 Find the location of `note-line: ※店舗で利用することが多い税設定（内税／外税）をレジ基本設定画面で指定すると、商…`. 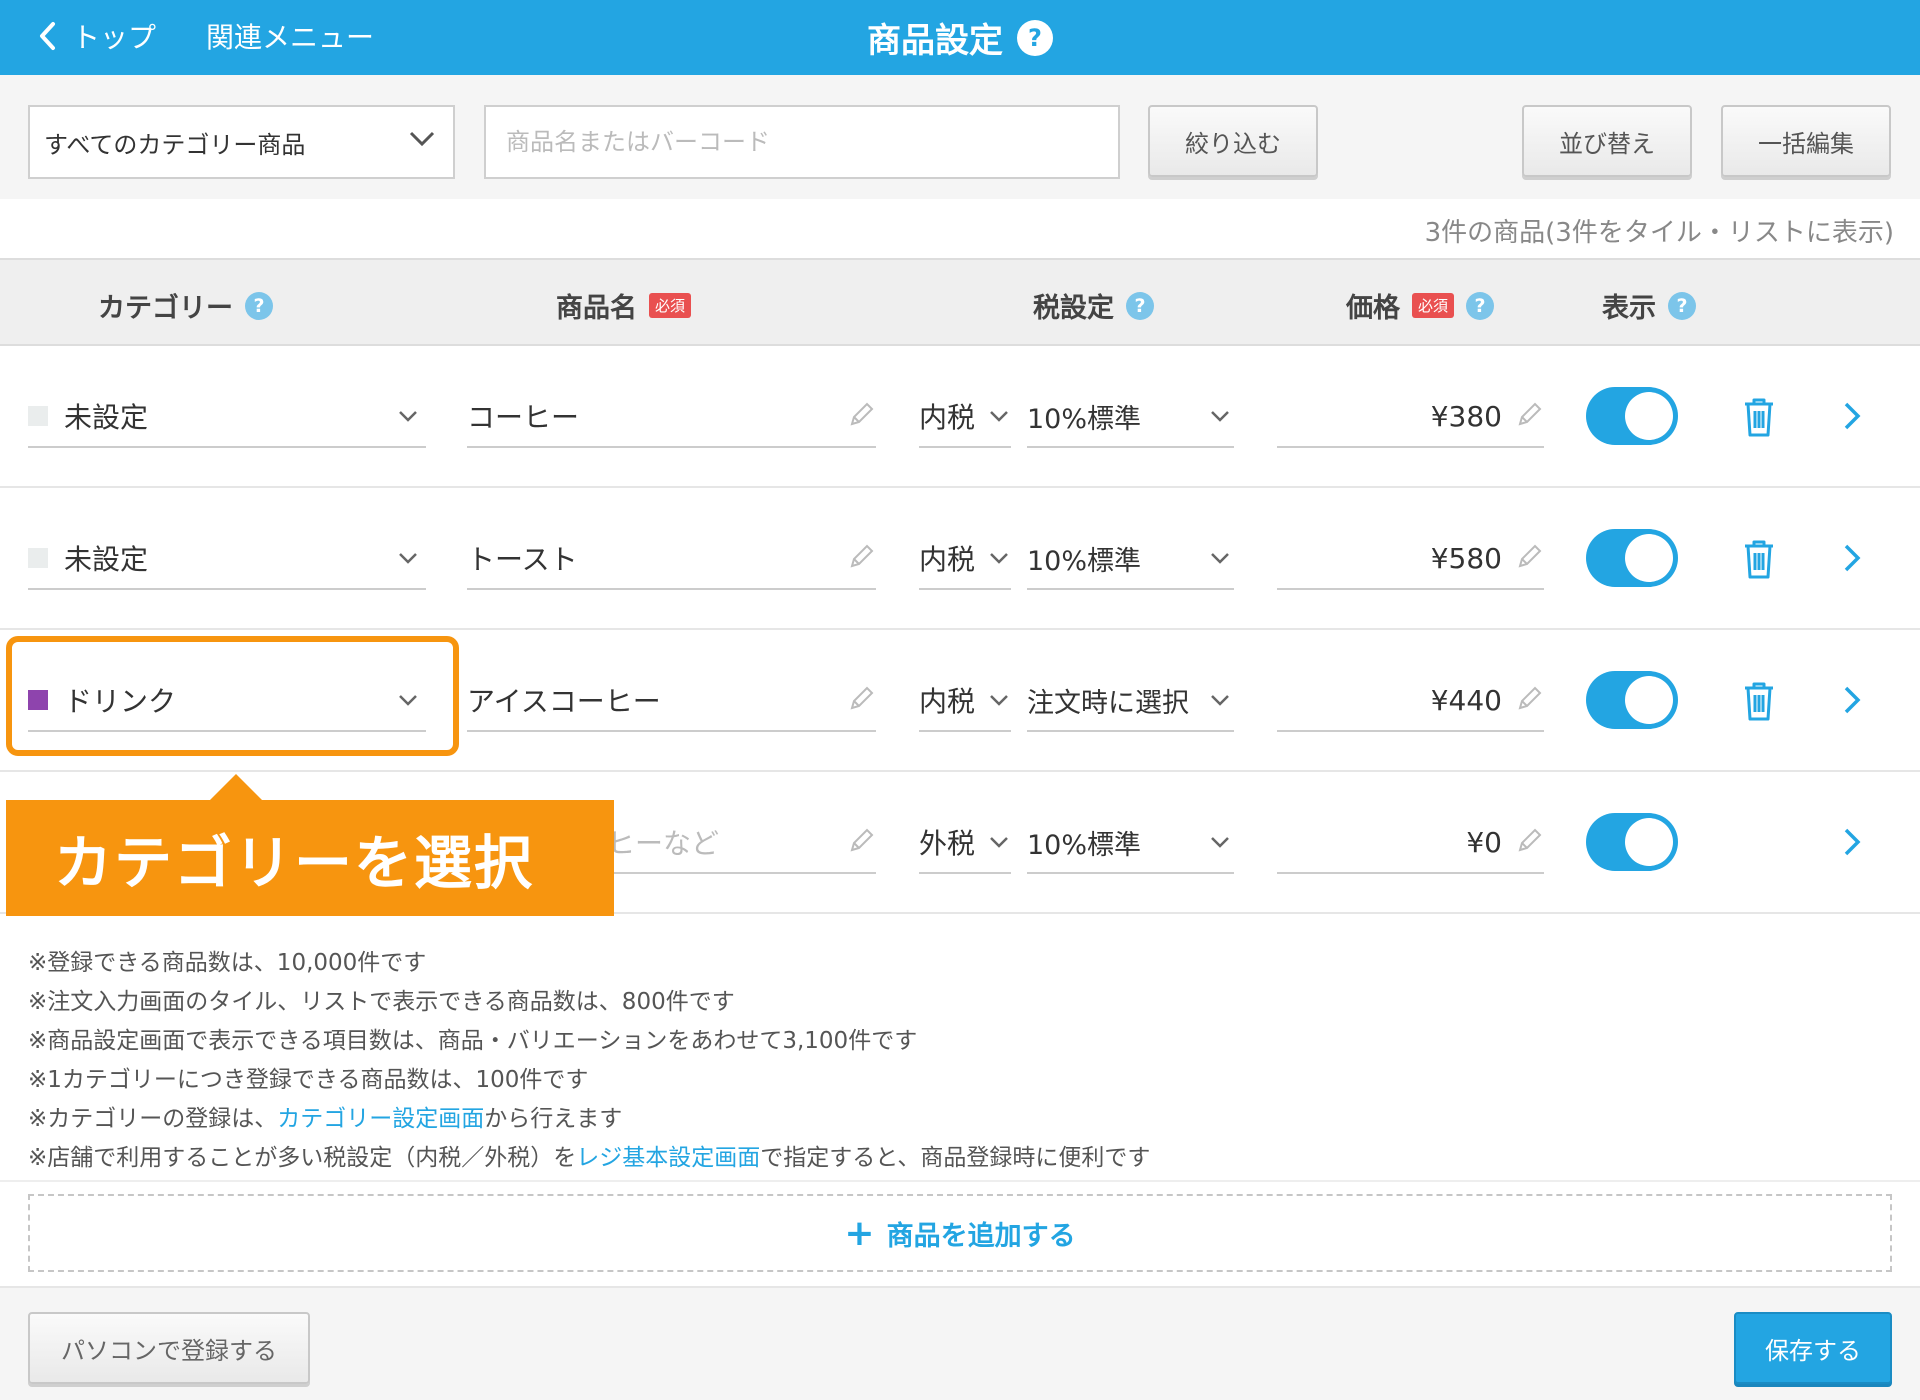

note-line: ※店舗で利用することが多い税設定（内税／外税）をレジ基本設定画面で指定すると、商… is located at coordinates (589, 1158).